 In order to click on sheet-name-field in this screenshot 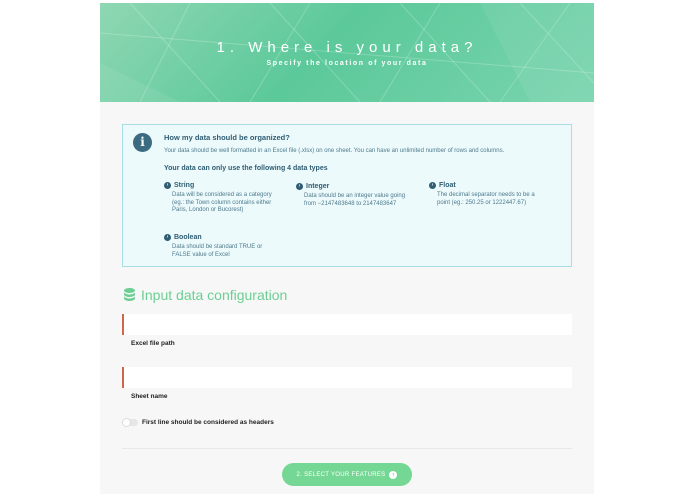, I will do `click(347, 378)`.